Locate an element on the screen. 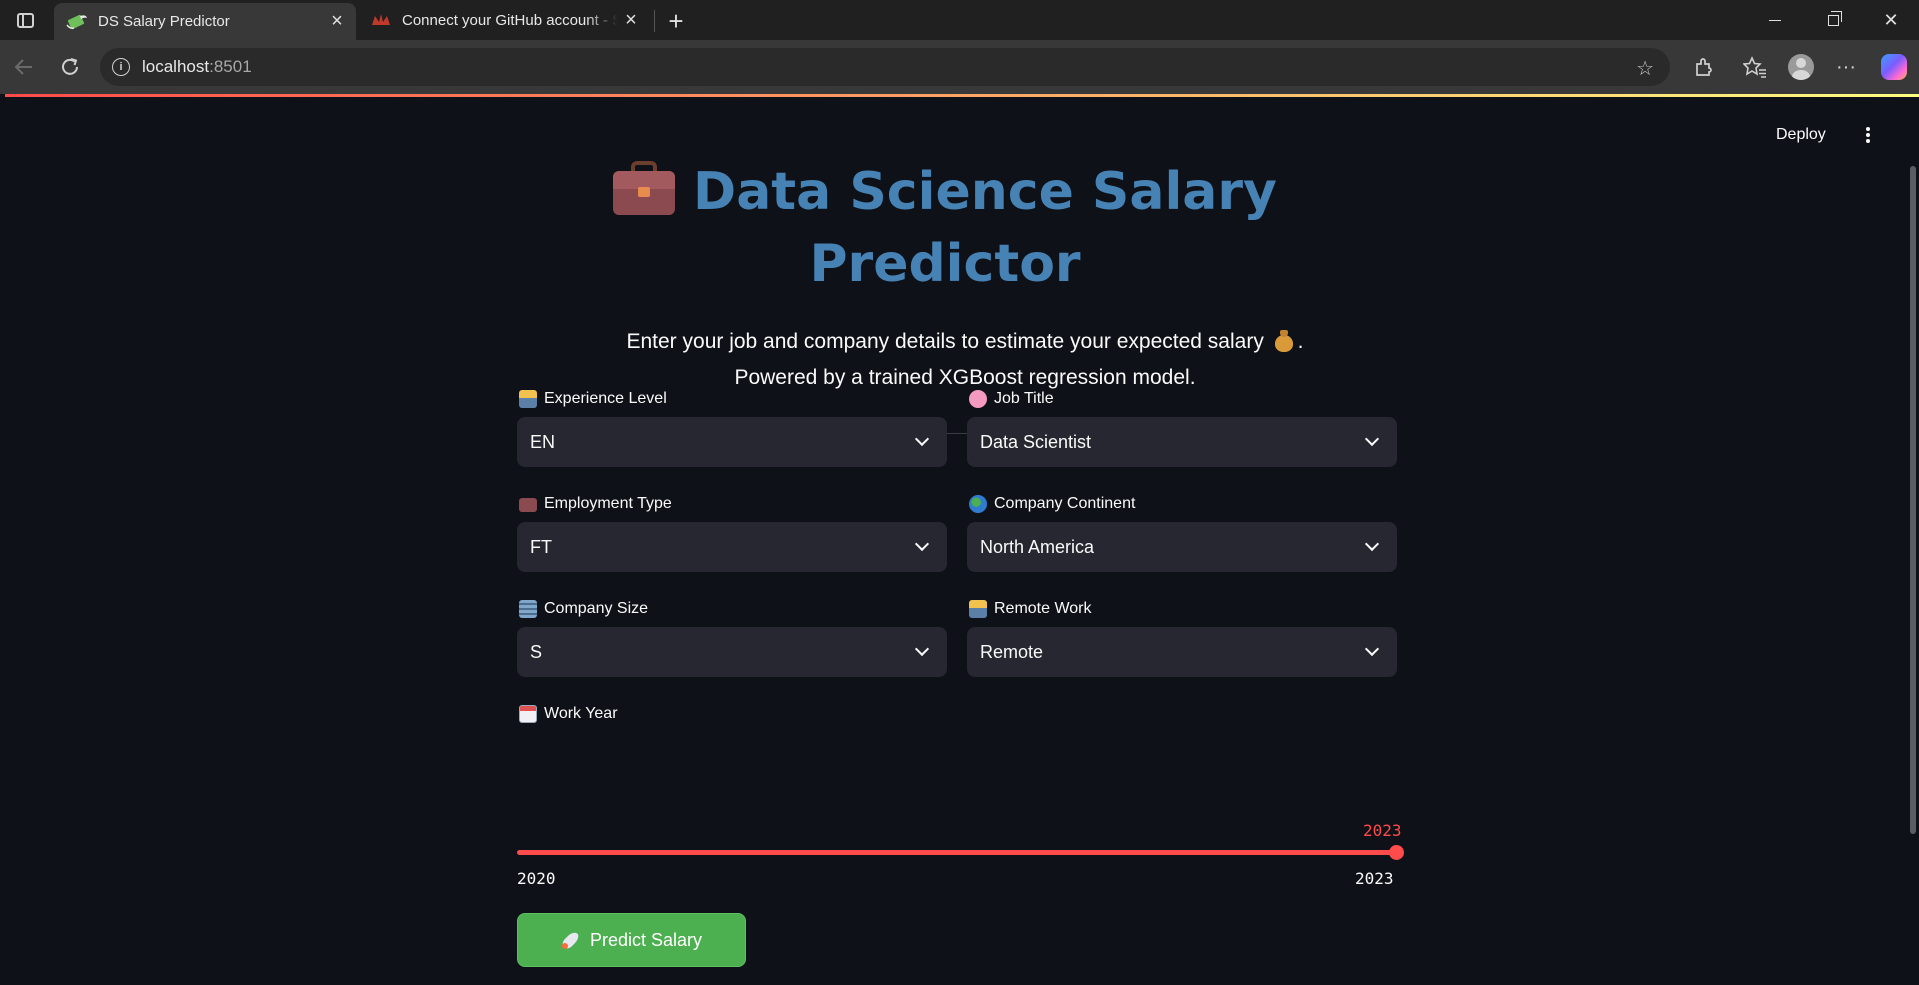 This screenshot has height=985, width=1919. subtitle-line-1-end: . is located at coordinates (1300, 341).